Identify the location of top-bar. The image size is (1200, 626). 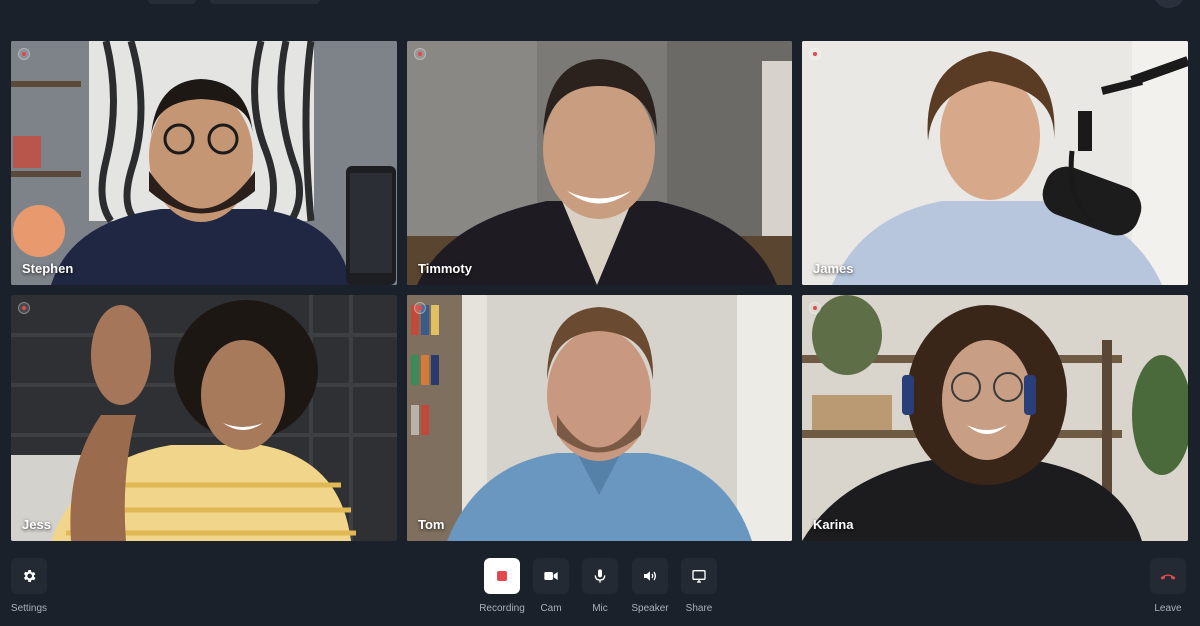
(600, 7).